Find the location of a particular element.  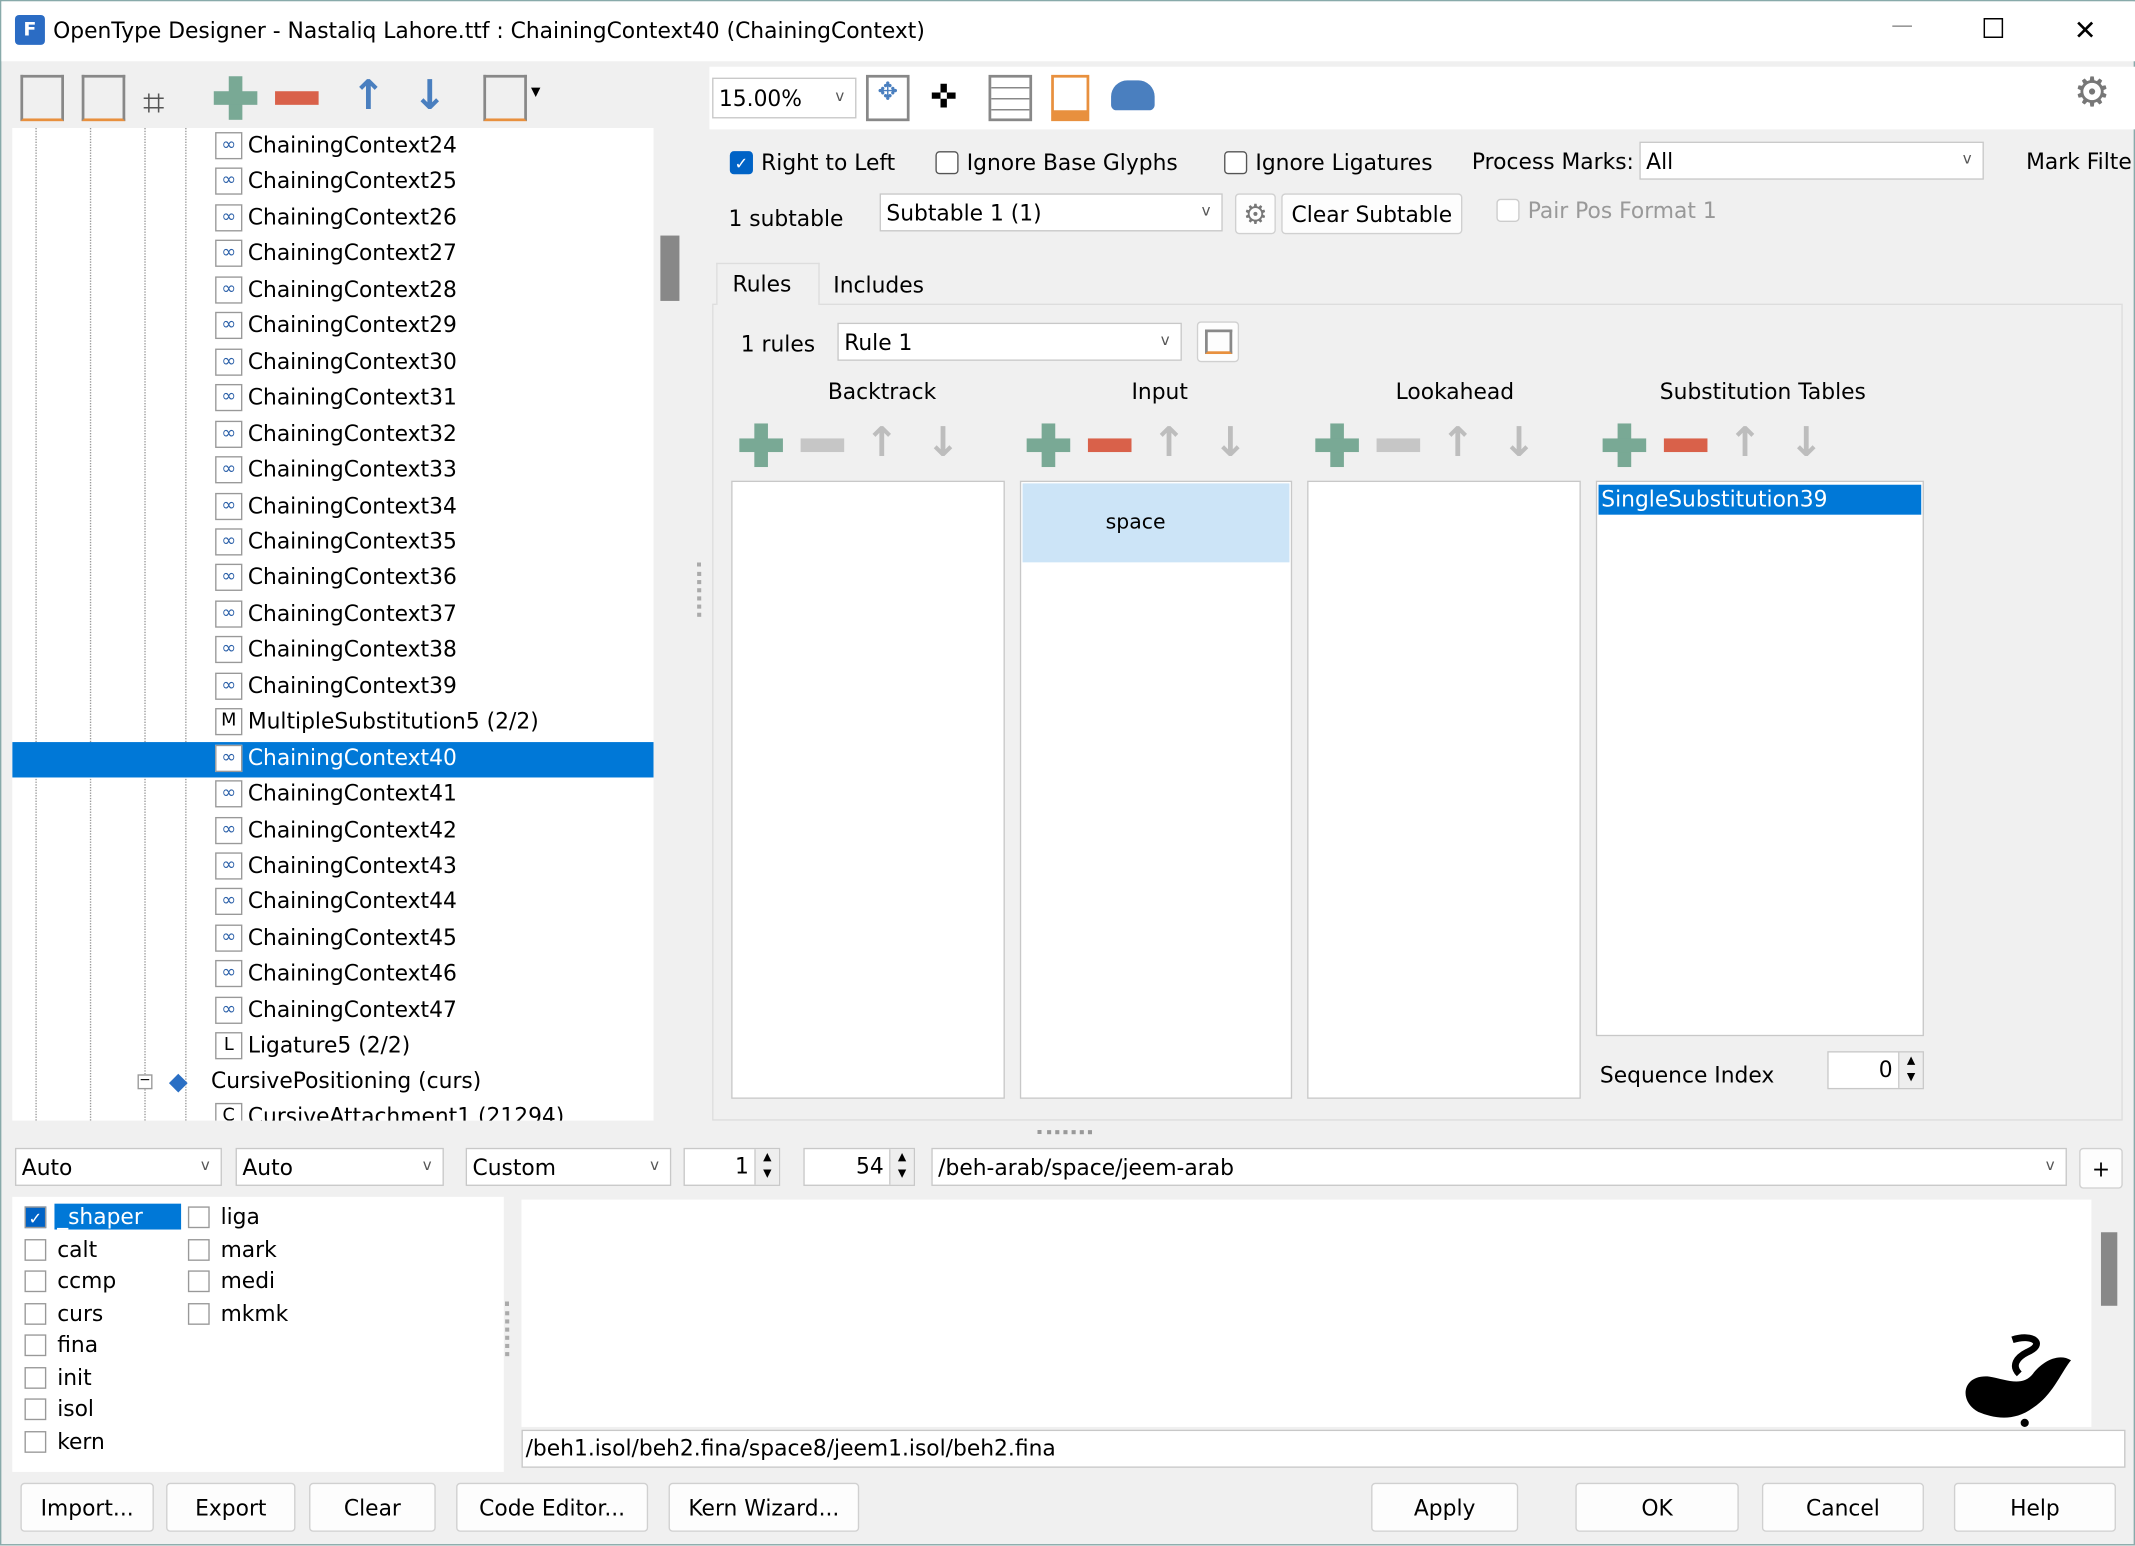

tree-item: C CursiveAttachment1 (21294) is located at coordinates (332, 1110).